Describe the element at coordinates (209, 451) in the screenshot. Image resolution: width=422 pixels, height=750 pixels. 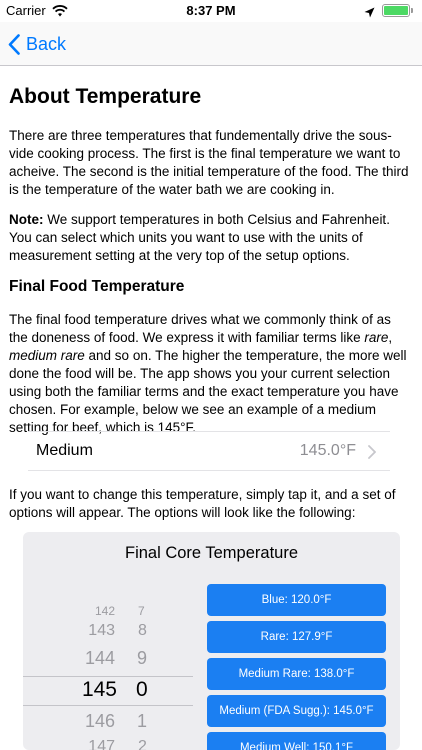
I see `temperature-setting-row: Medium 145.0°F` at that location.